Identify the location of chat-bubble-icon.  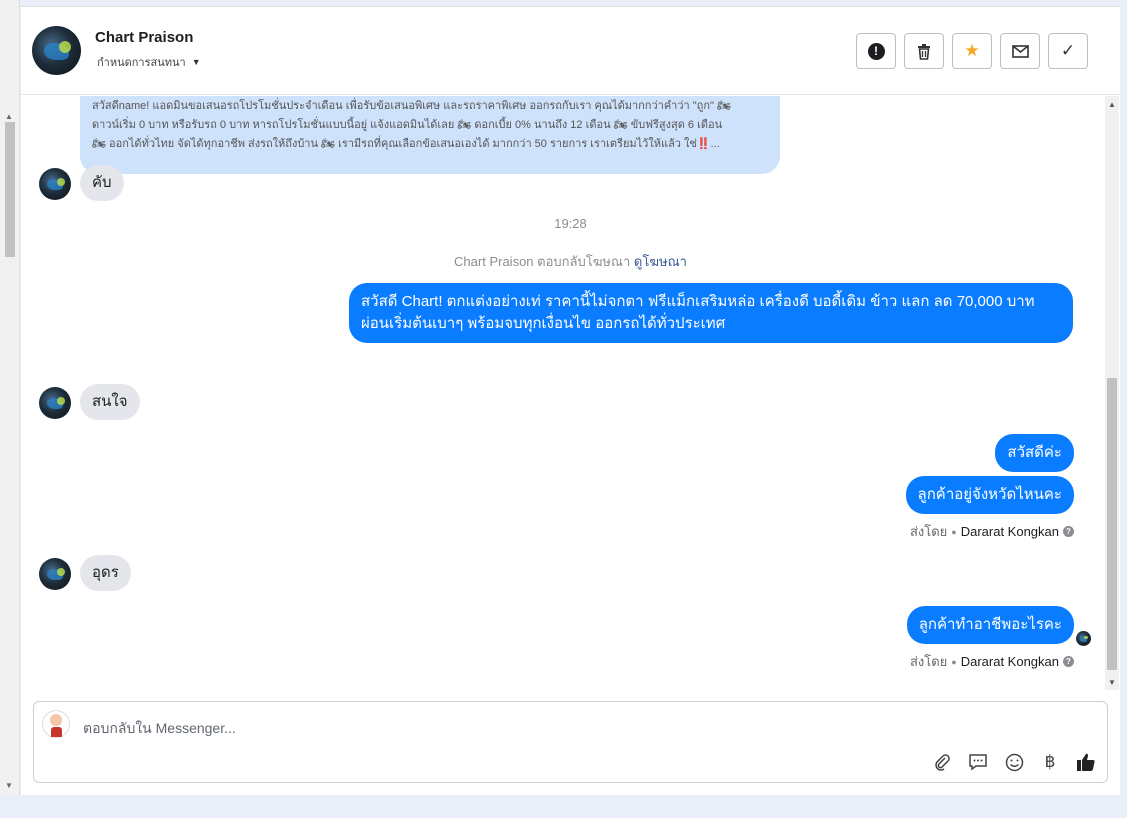
(978, 762).